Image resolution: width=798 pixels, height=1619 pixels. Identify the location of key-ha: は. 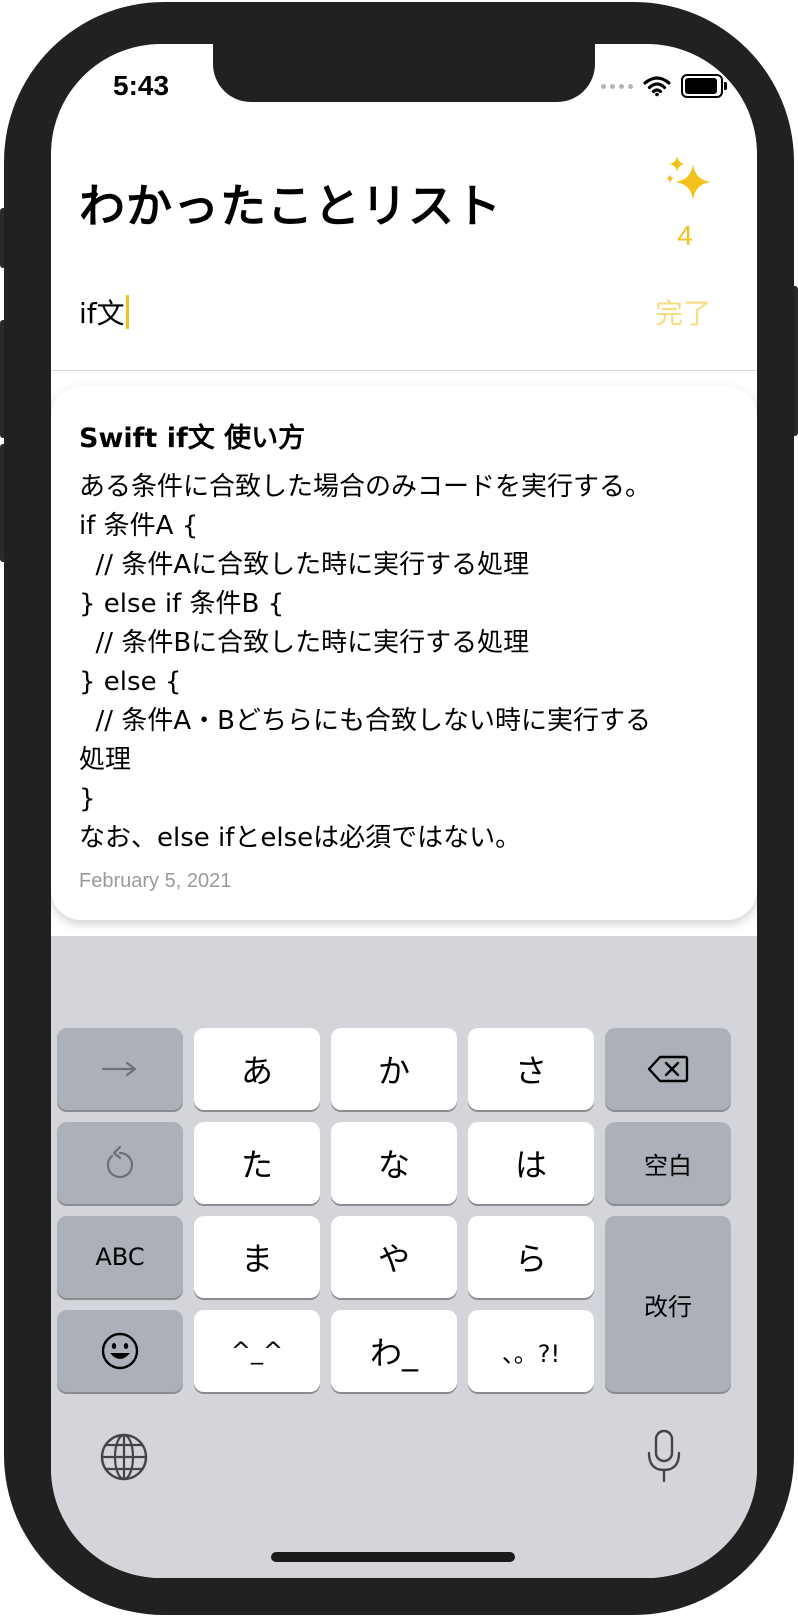
(531, 1163).